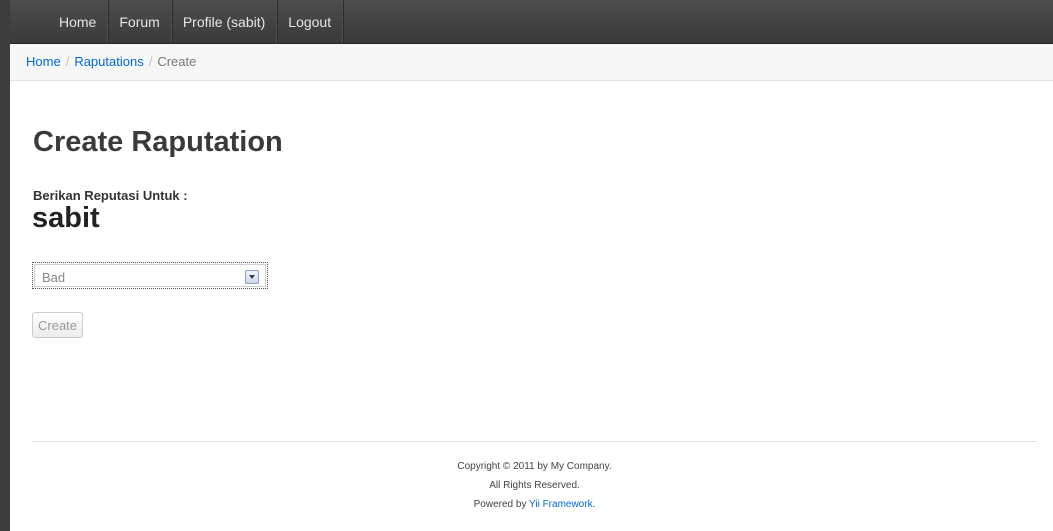  I want to click on footer-rights: All Rights Reserved., so click(534, 485).